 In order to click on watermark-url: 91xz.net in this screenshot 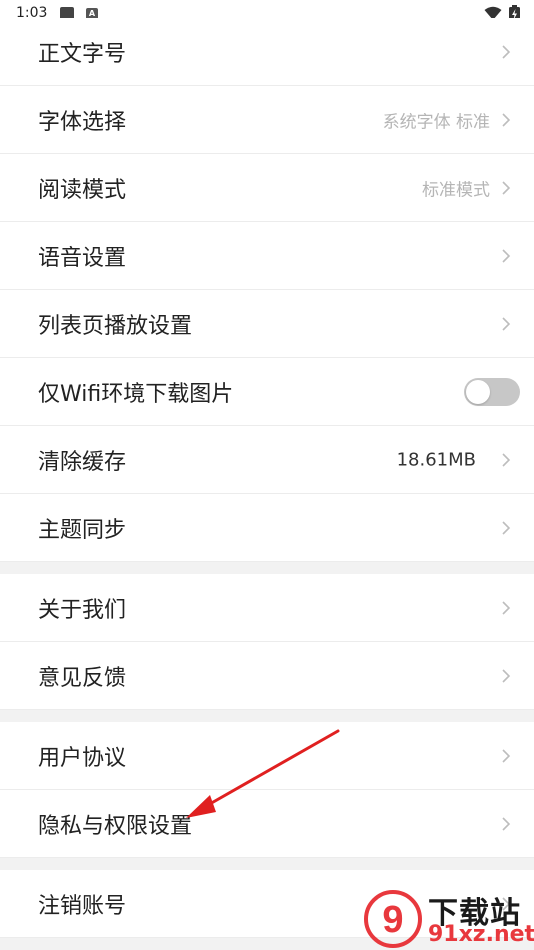, I will do `click(481, 934)`.